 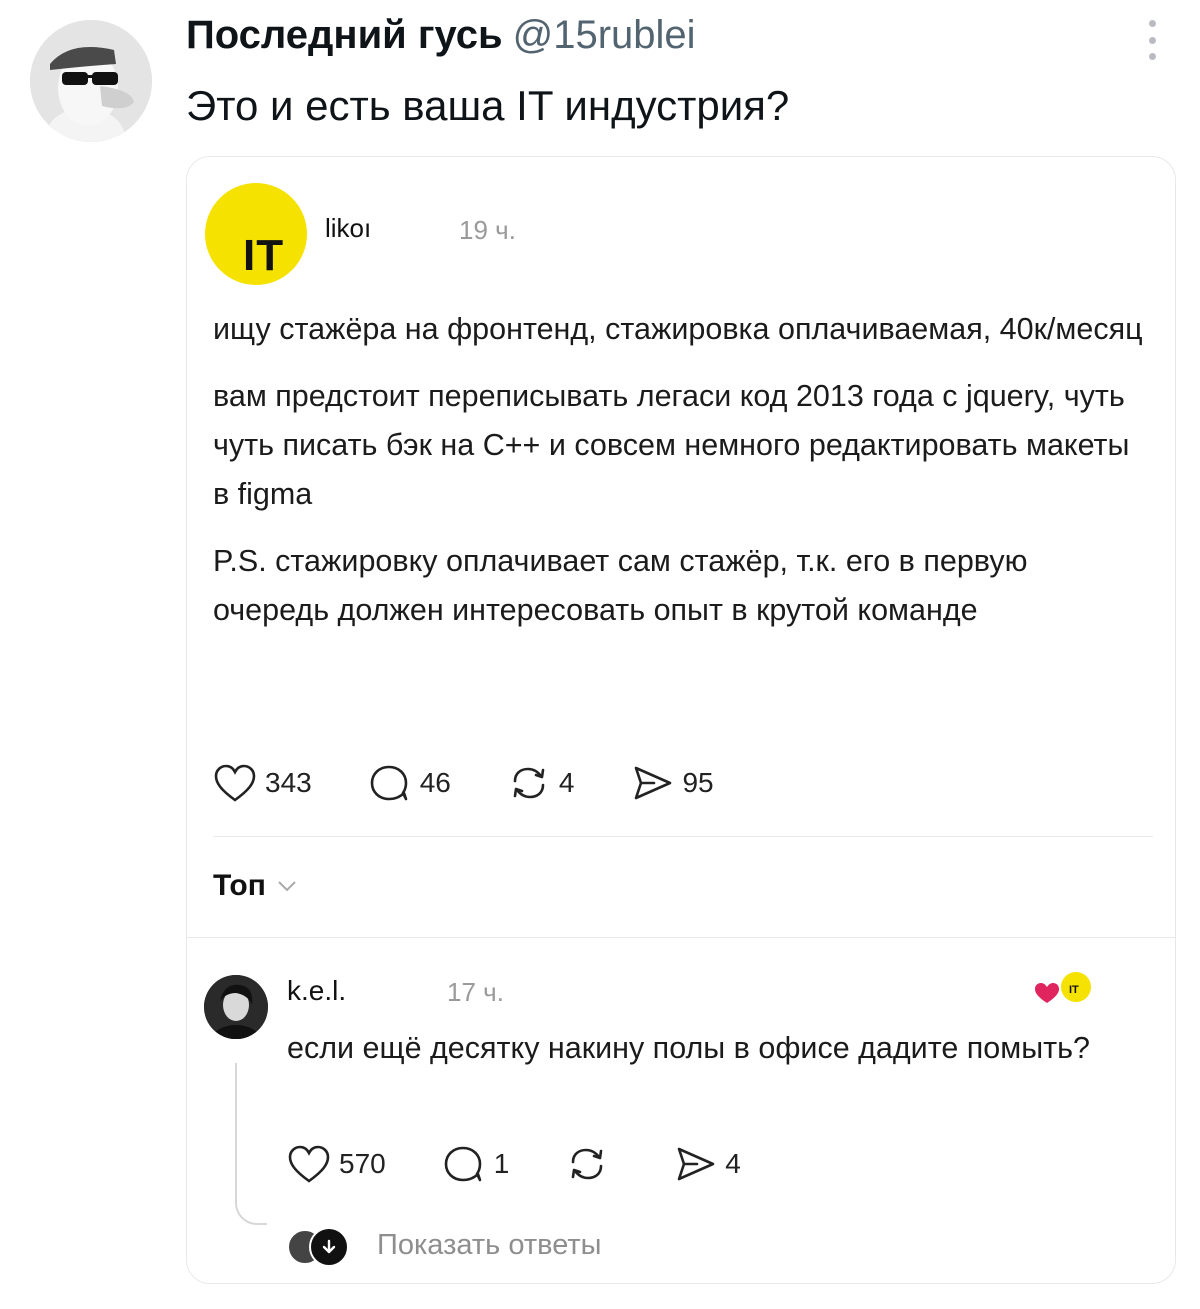 What do you see at coordinates (566, 782) in the screenshot?
I see `repost-count: 4` at bounding box center [566, 782].